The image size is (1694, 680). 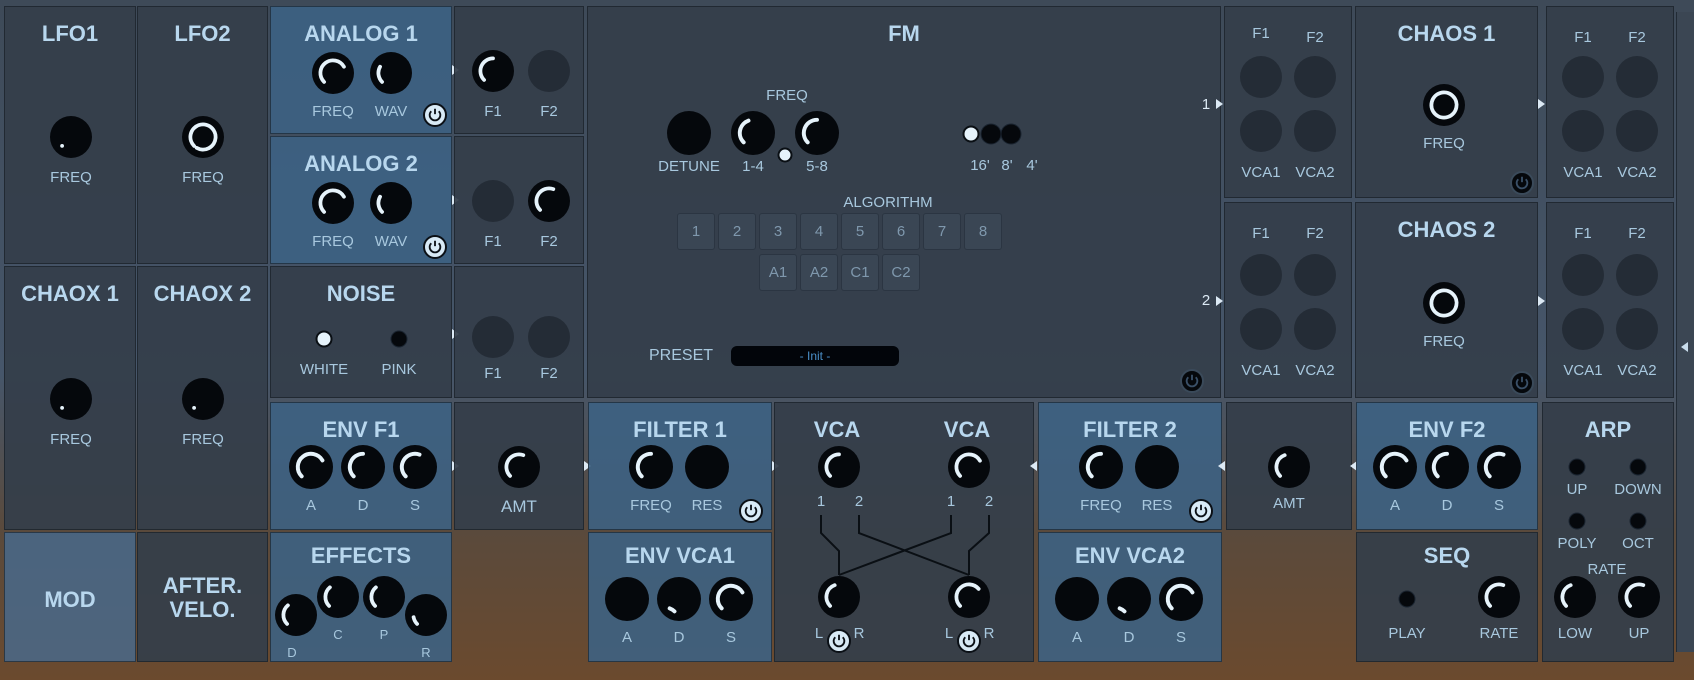 I want to click on filter1-res-knob, so click(x=707, y=467).